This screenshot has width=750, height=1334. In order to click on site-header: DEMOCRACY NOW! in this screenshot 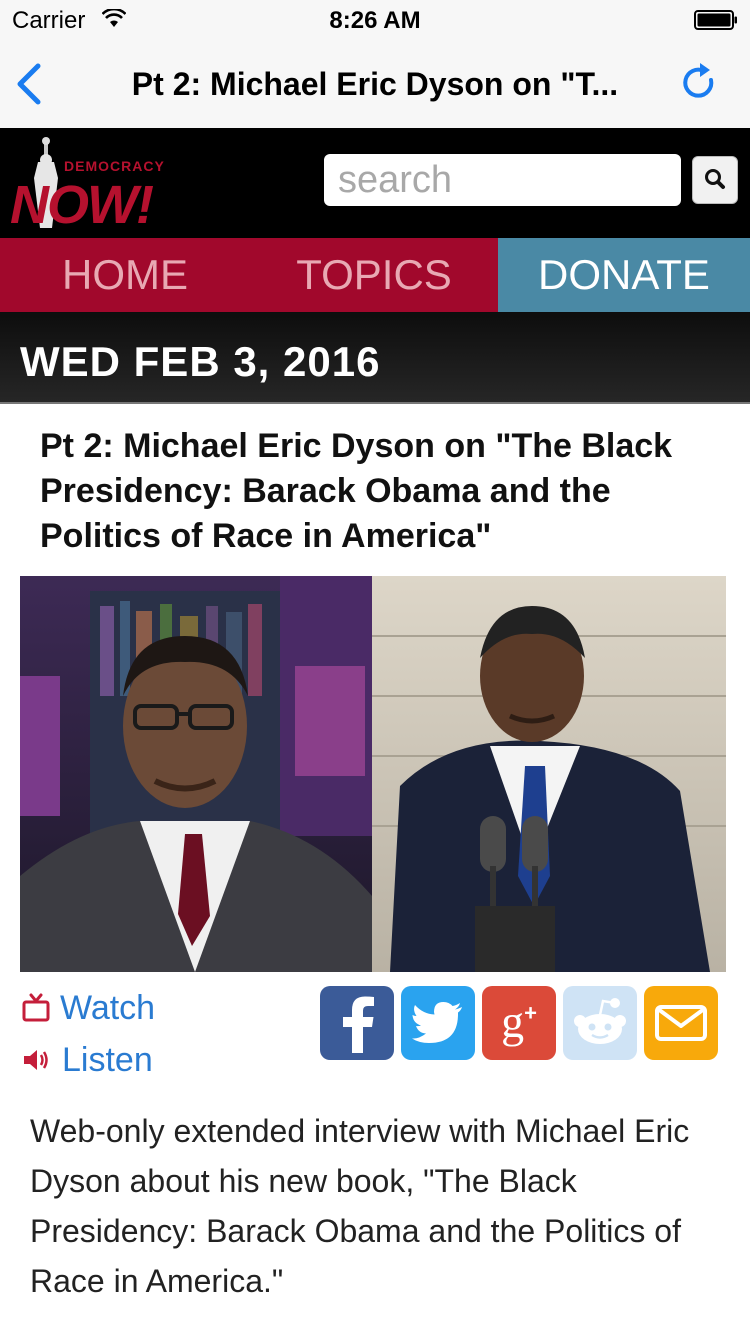, I will do `click(375, 183)`.